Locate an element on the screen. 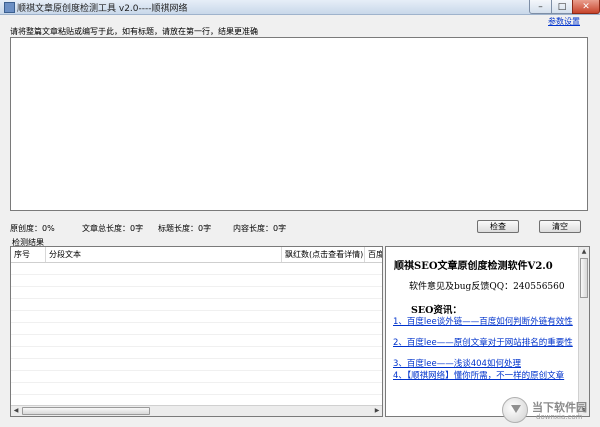  content-length-stat: 内容长度：0字 is located at coordinates (260, 228).